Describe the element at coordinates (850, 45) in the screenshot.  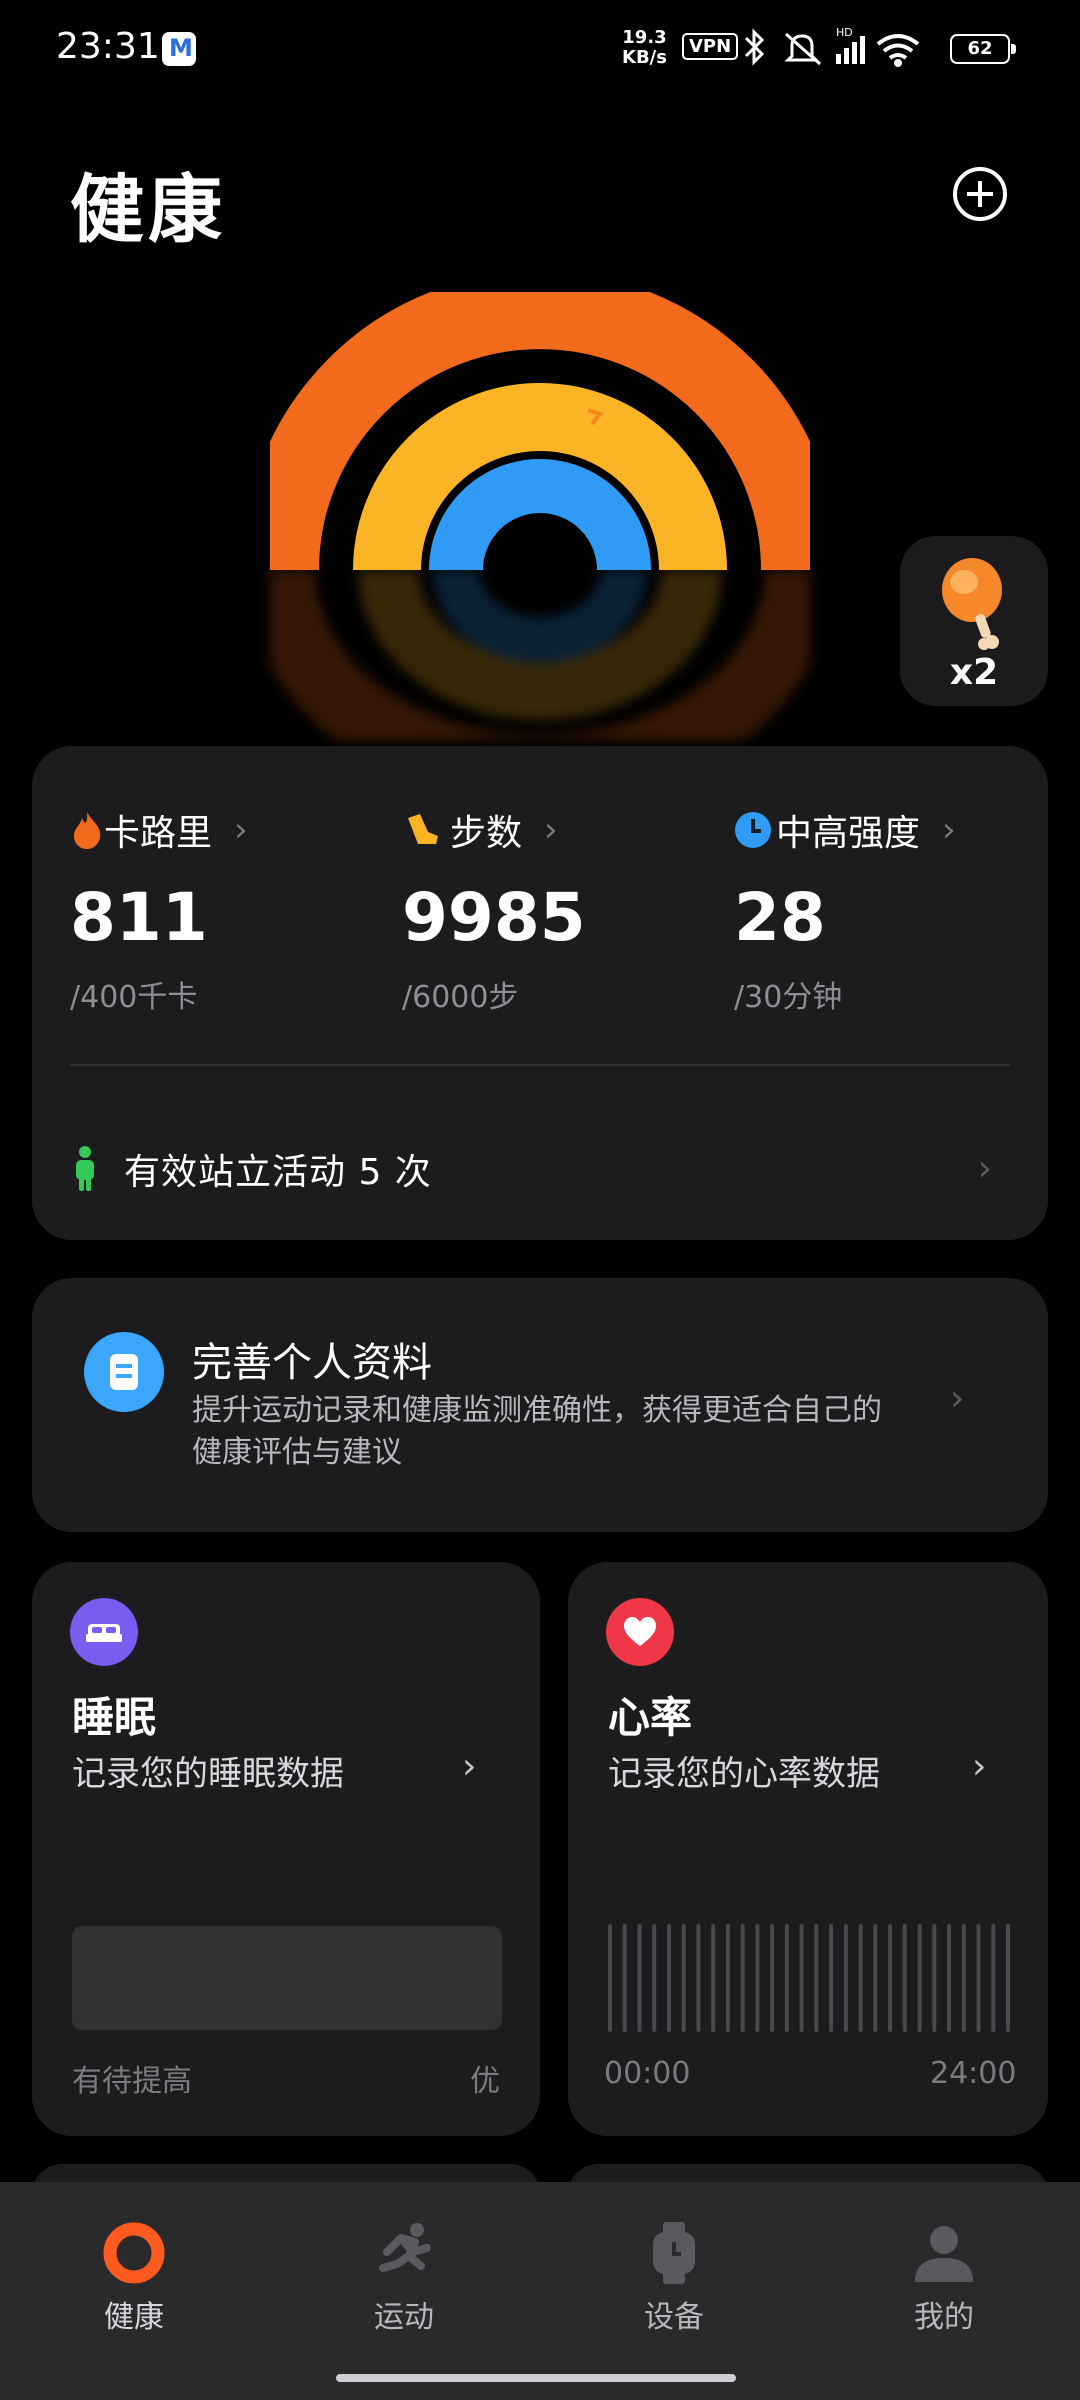
I see `signal-icon: HD` at that location.